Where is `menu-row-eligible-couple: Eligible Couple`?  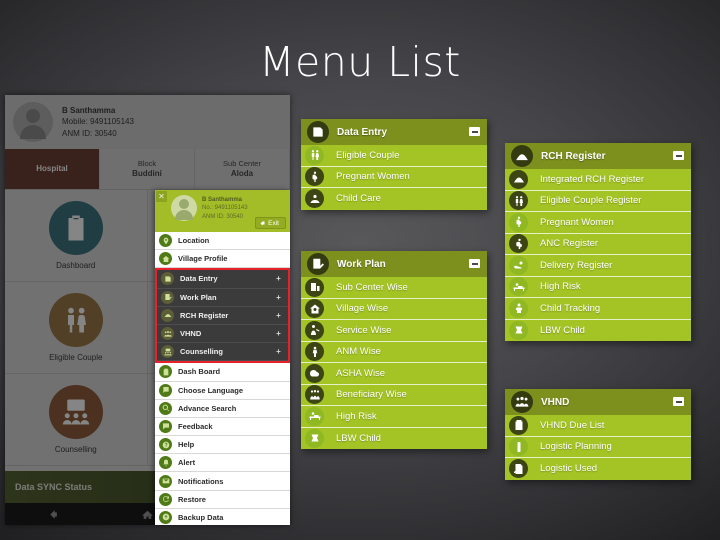 menu-row-eligible-couple: Eligible Couple is located at coordinates (394, 156).